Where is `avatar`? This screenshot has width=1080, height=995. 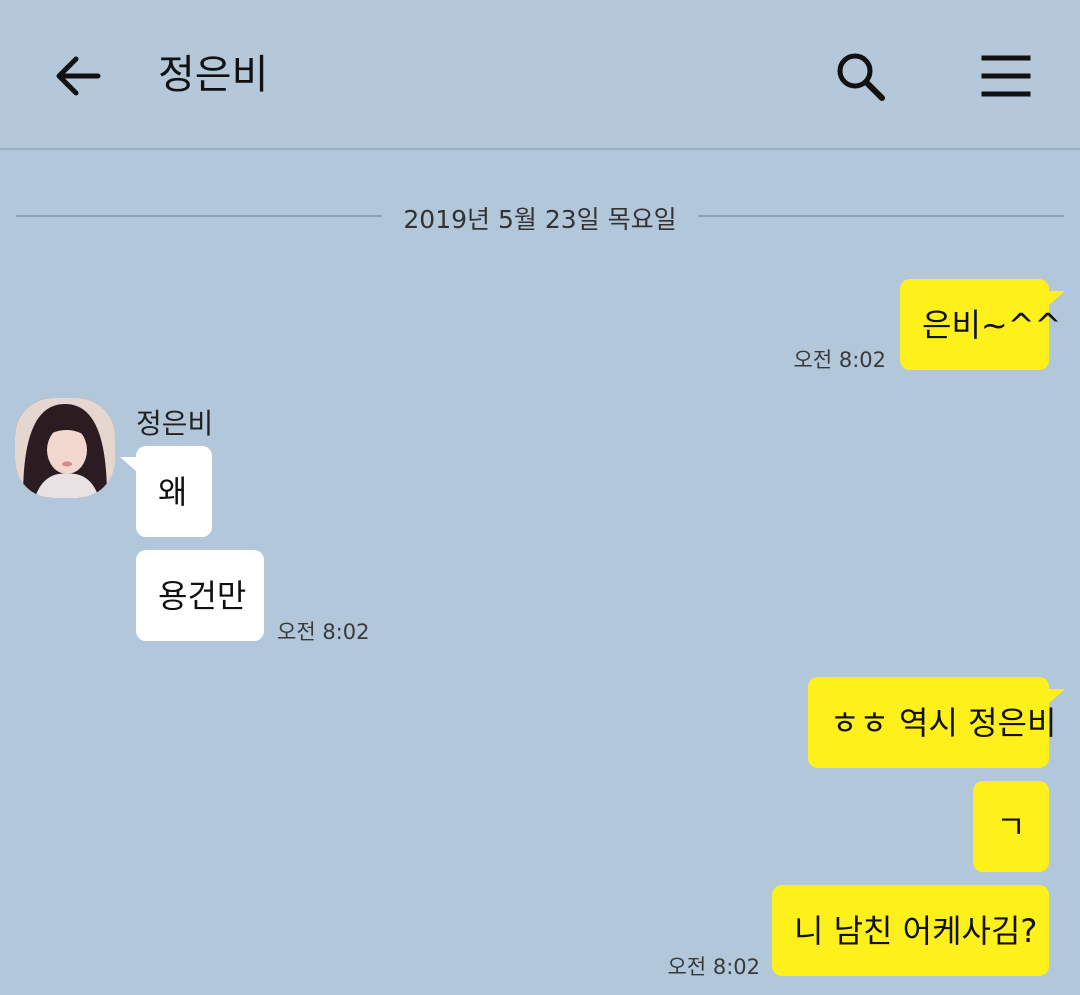
avatar is located at coordinates (65, 448).